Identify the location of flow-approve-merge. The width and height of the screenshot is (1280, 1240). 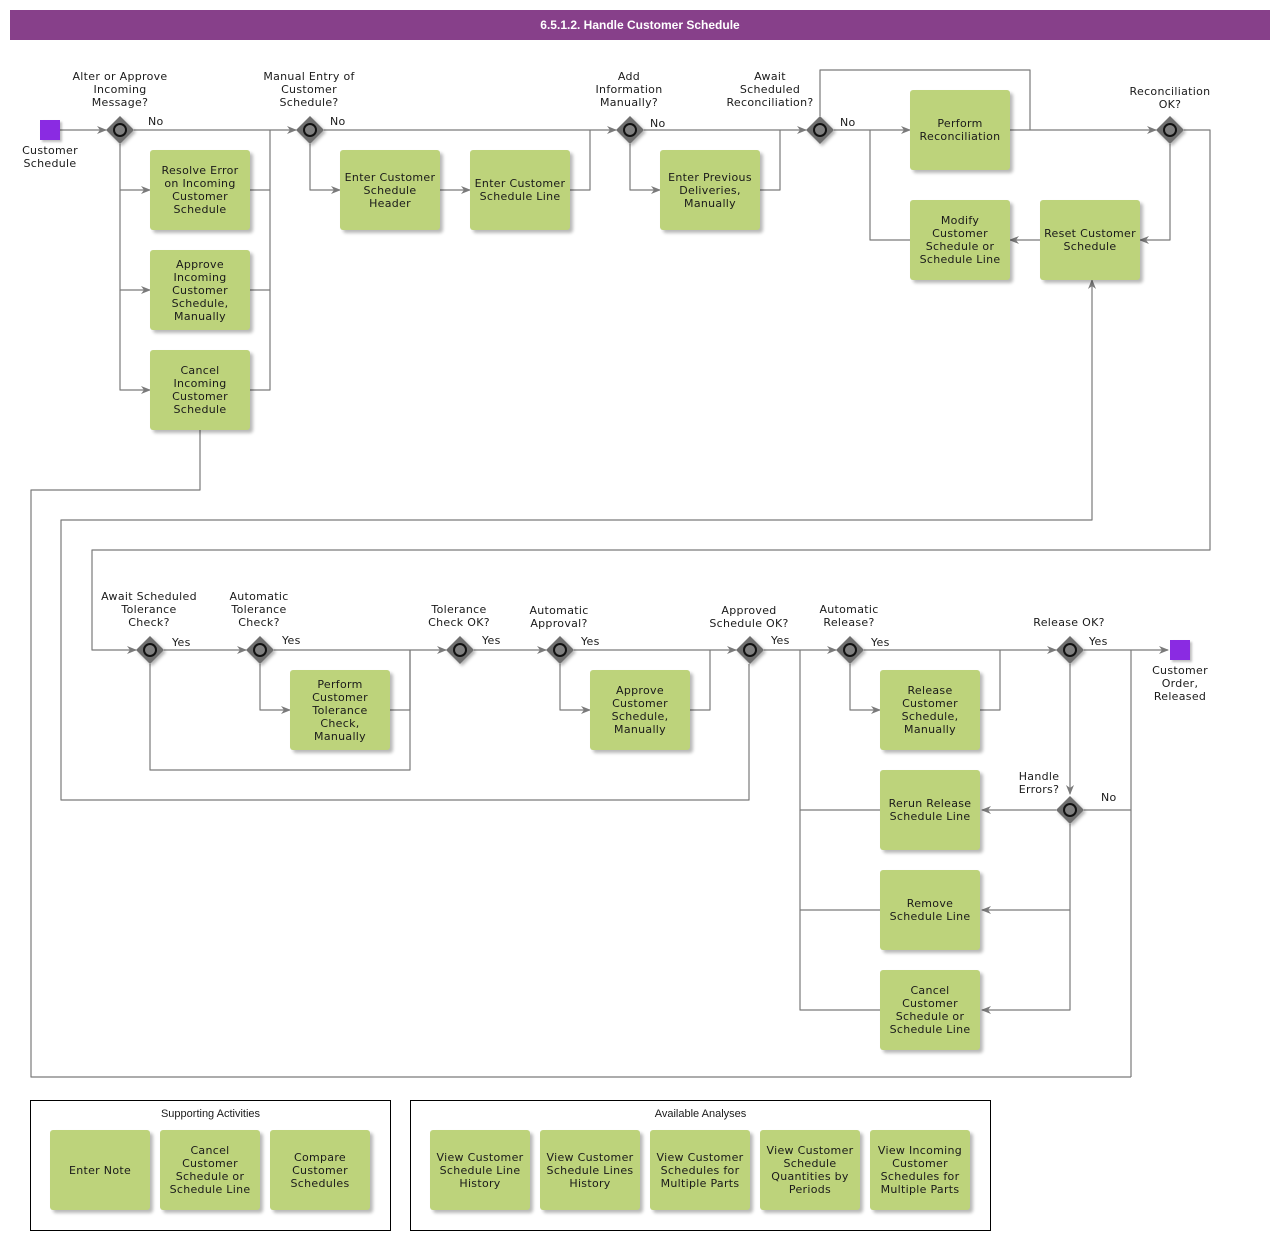
(260, 240).